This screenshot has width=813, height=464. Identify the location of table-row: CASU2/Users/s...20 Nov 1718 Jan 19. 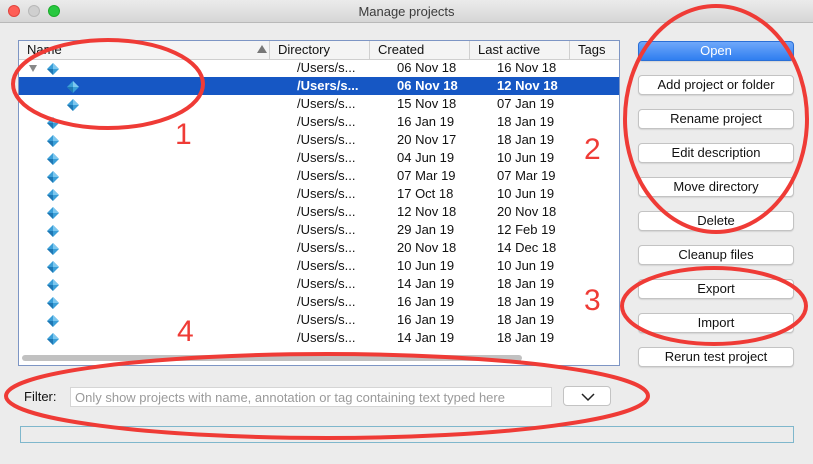
(319, 140).